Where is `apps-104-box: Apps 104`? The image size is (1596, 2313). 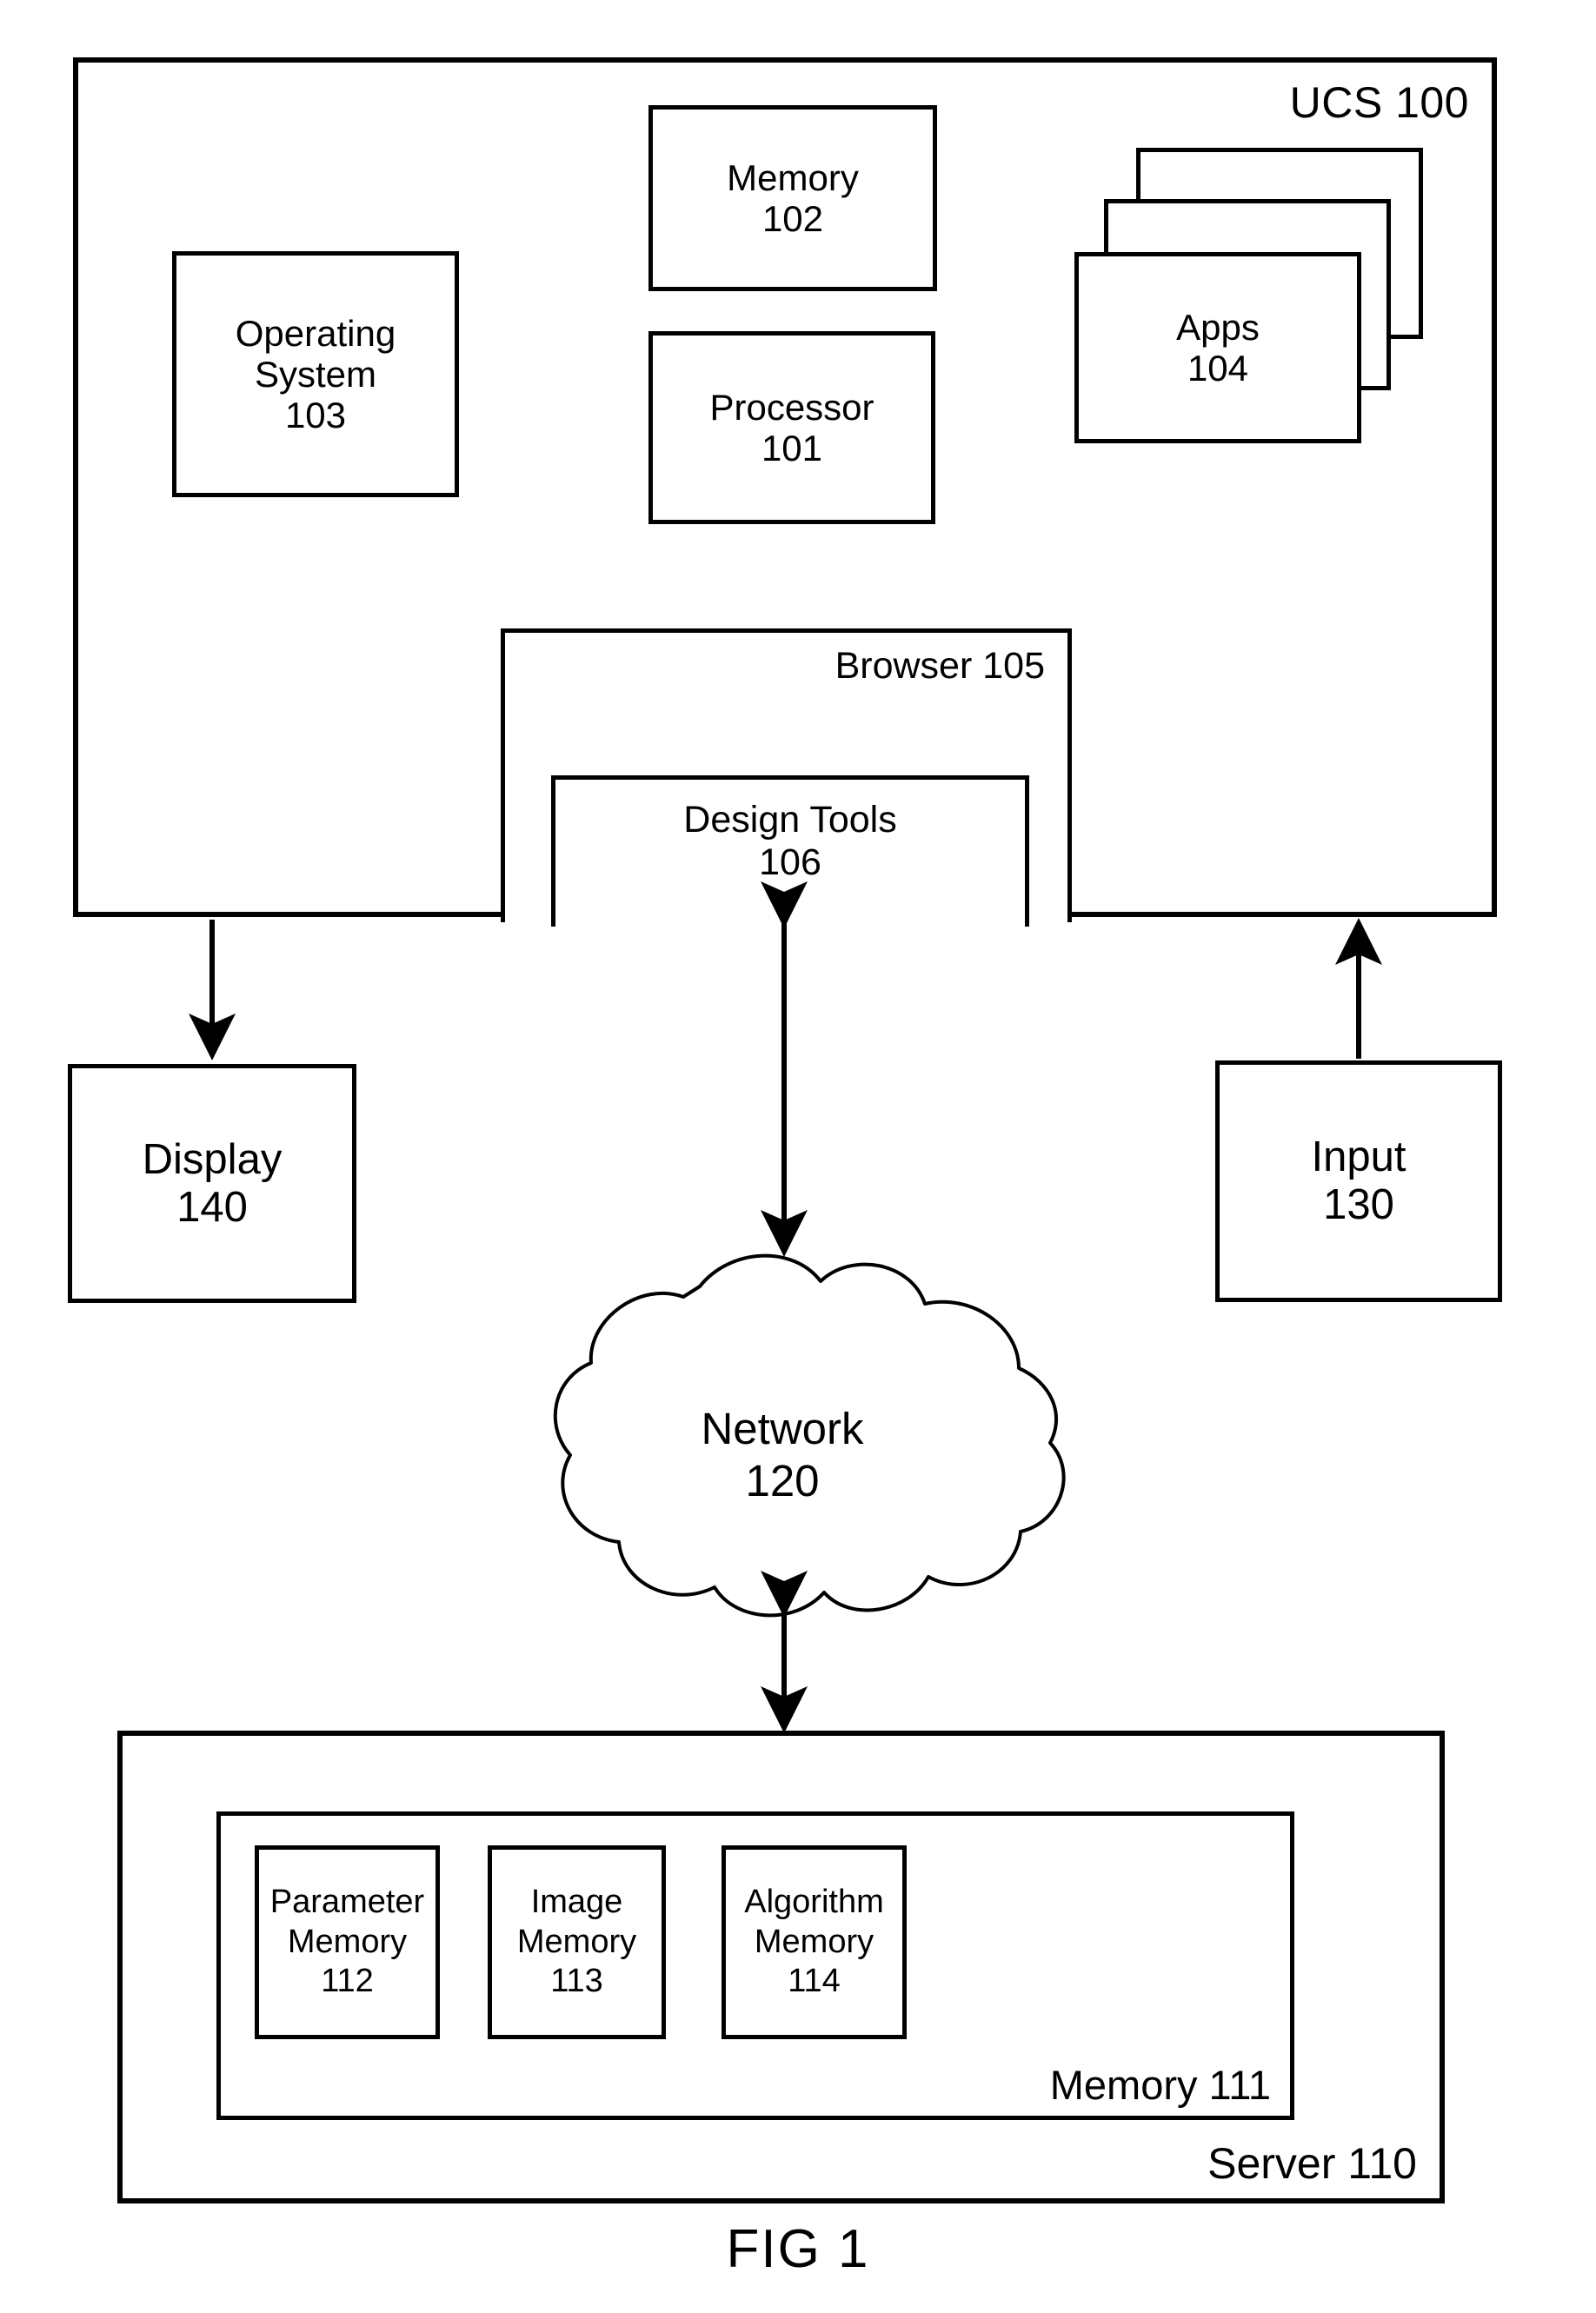 apps-104-box: Apps 104 is located at coordinates (1217, 347).